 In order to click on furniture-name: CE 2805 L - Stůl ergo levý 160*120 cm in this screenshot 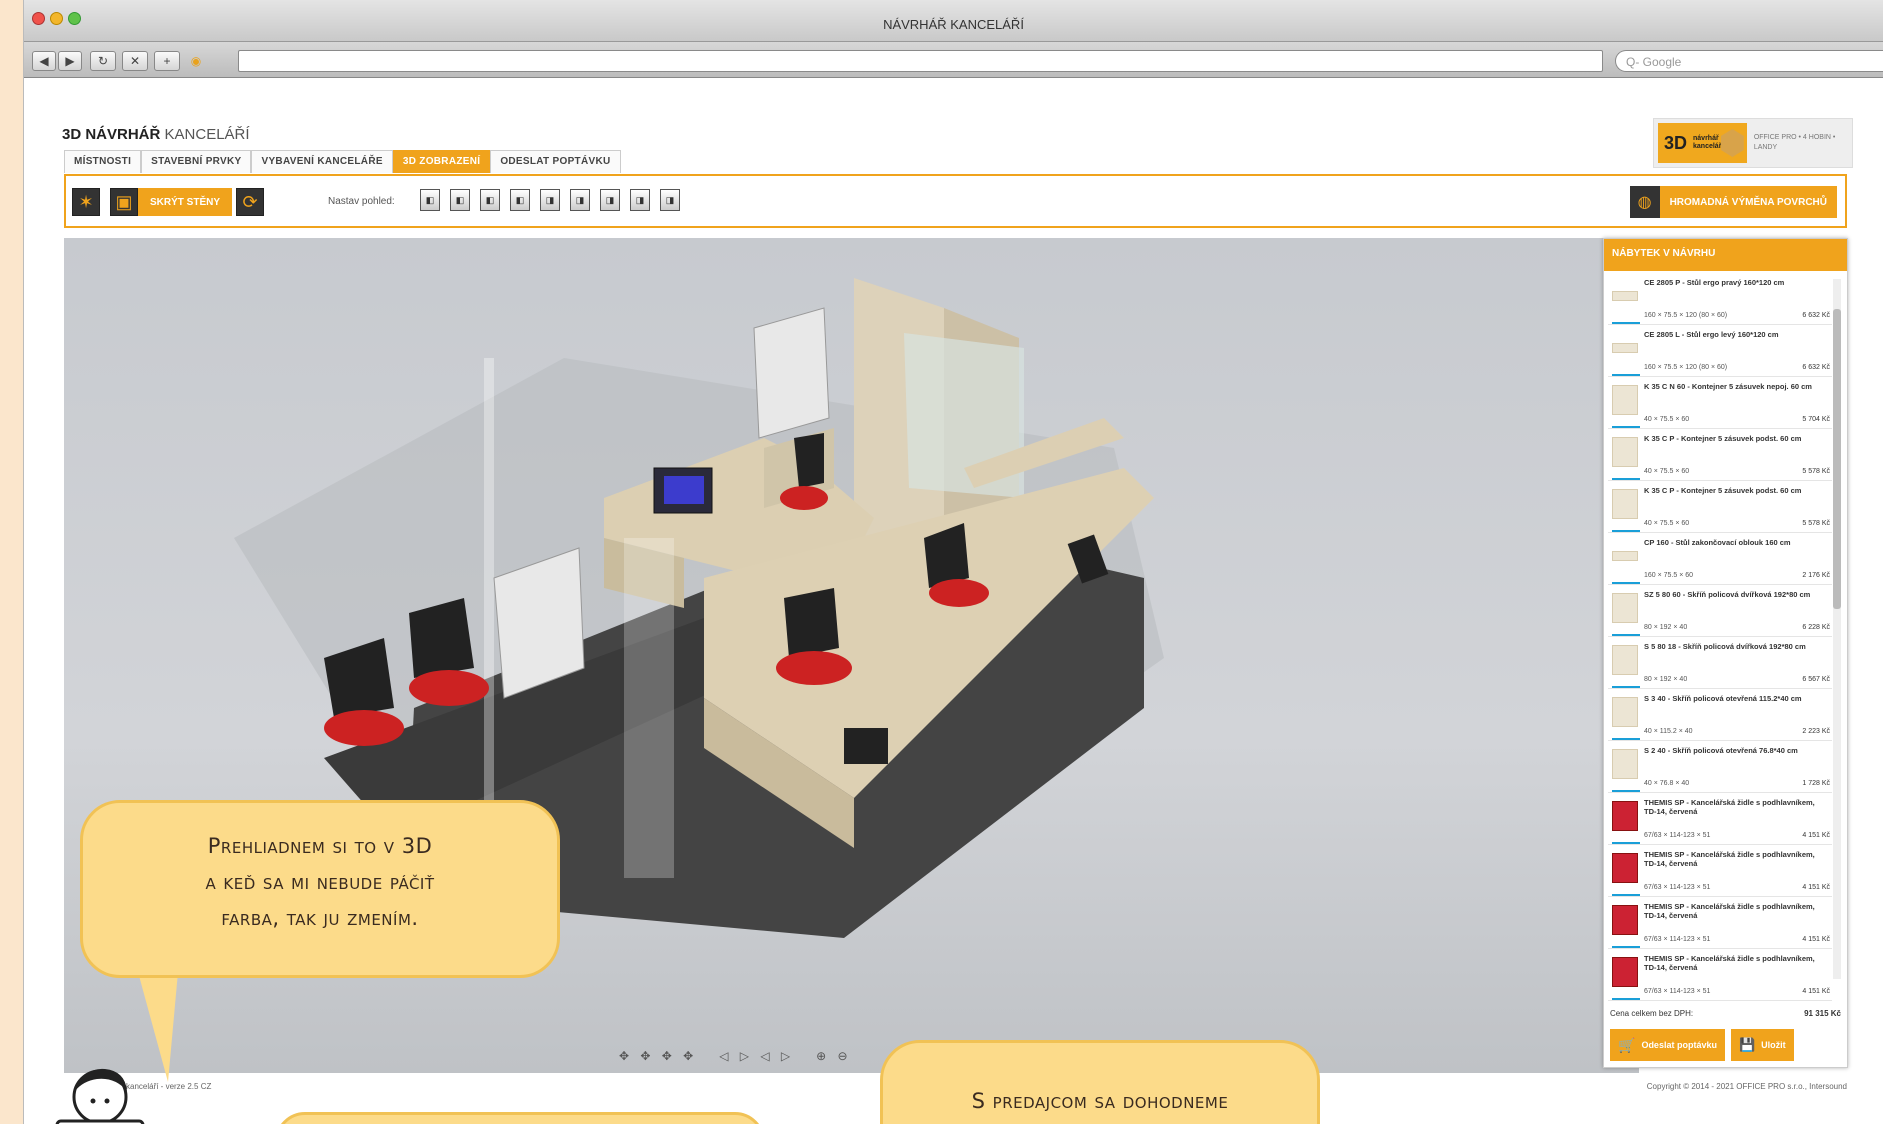, I will do `click(1711, 334)`.